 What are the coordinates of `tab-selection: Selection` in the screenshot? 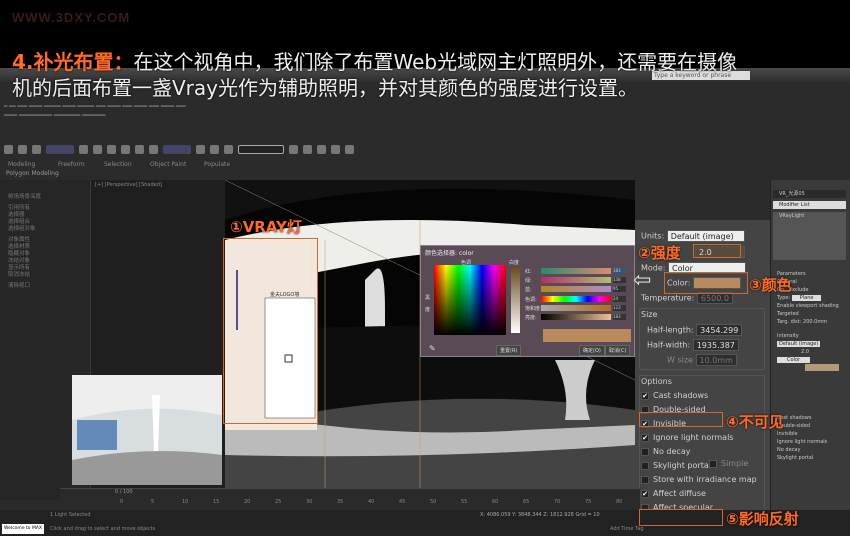 It's located at (118, 164).